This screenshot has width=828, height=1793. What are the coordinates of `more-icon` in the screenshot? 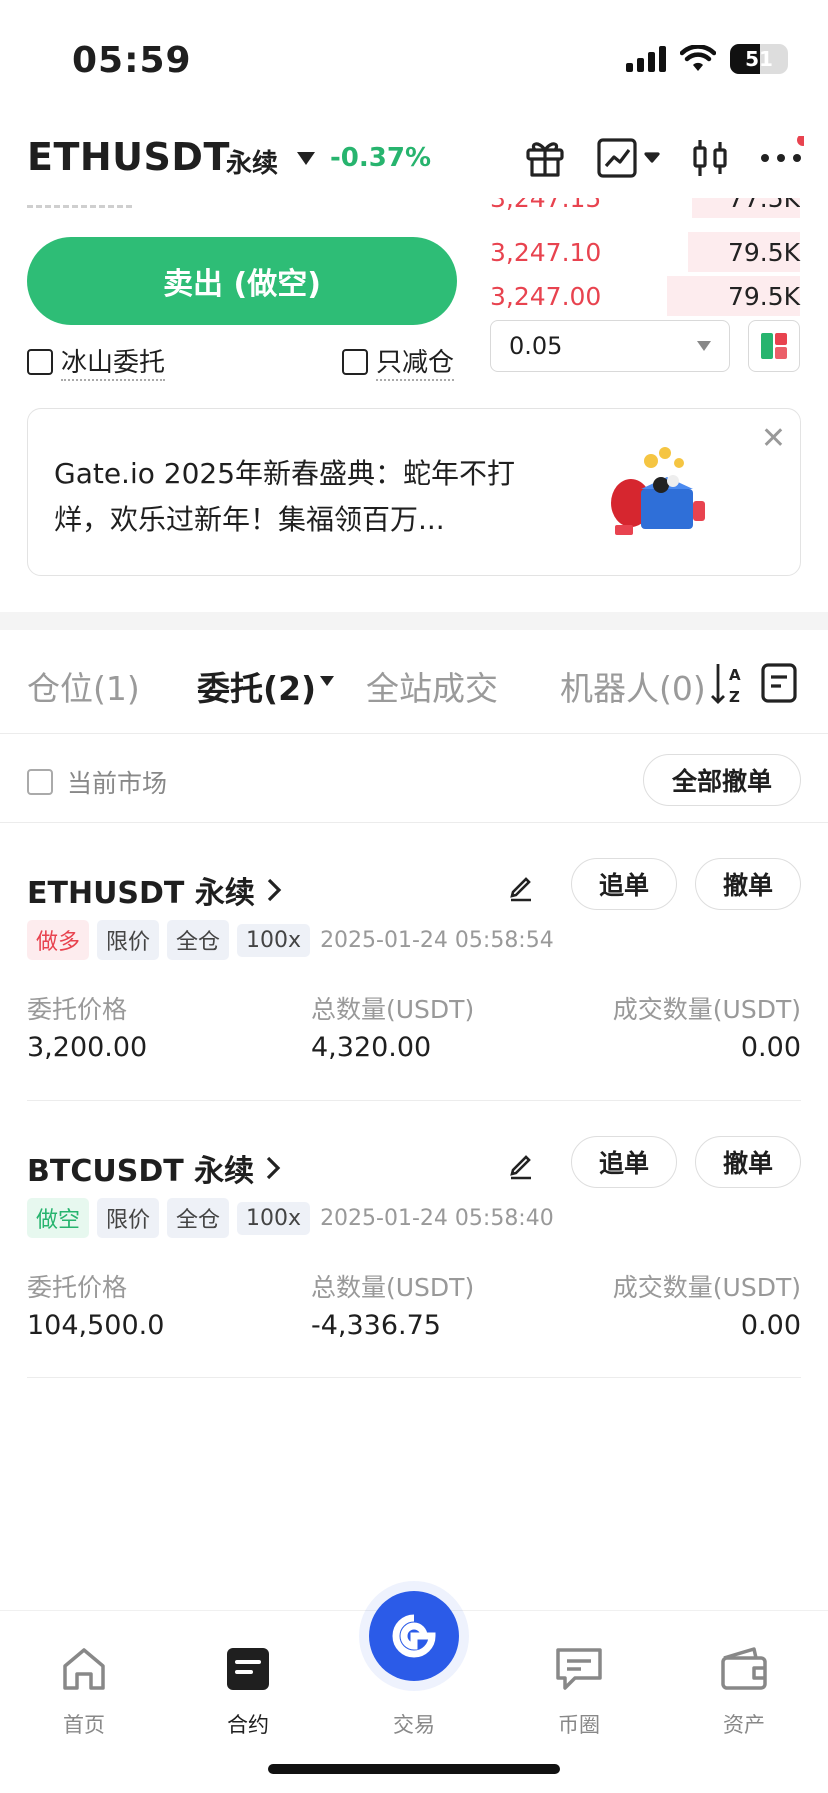 It's located at (781, 158).